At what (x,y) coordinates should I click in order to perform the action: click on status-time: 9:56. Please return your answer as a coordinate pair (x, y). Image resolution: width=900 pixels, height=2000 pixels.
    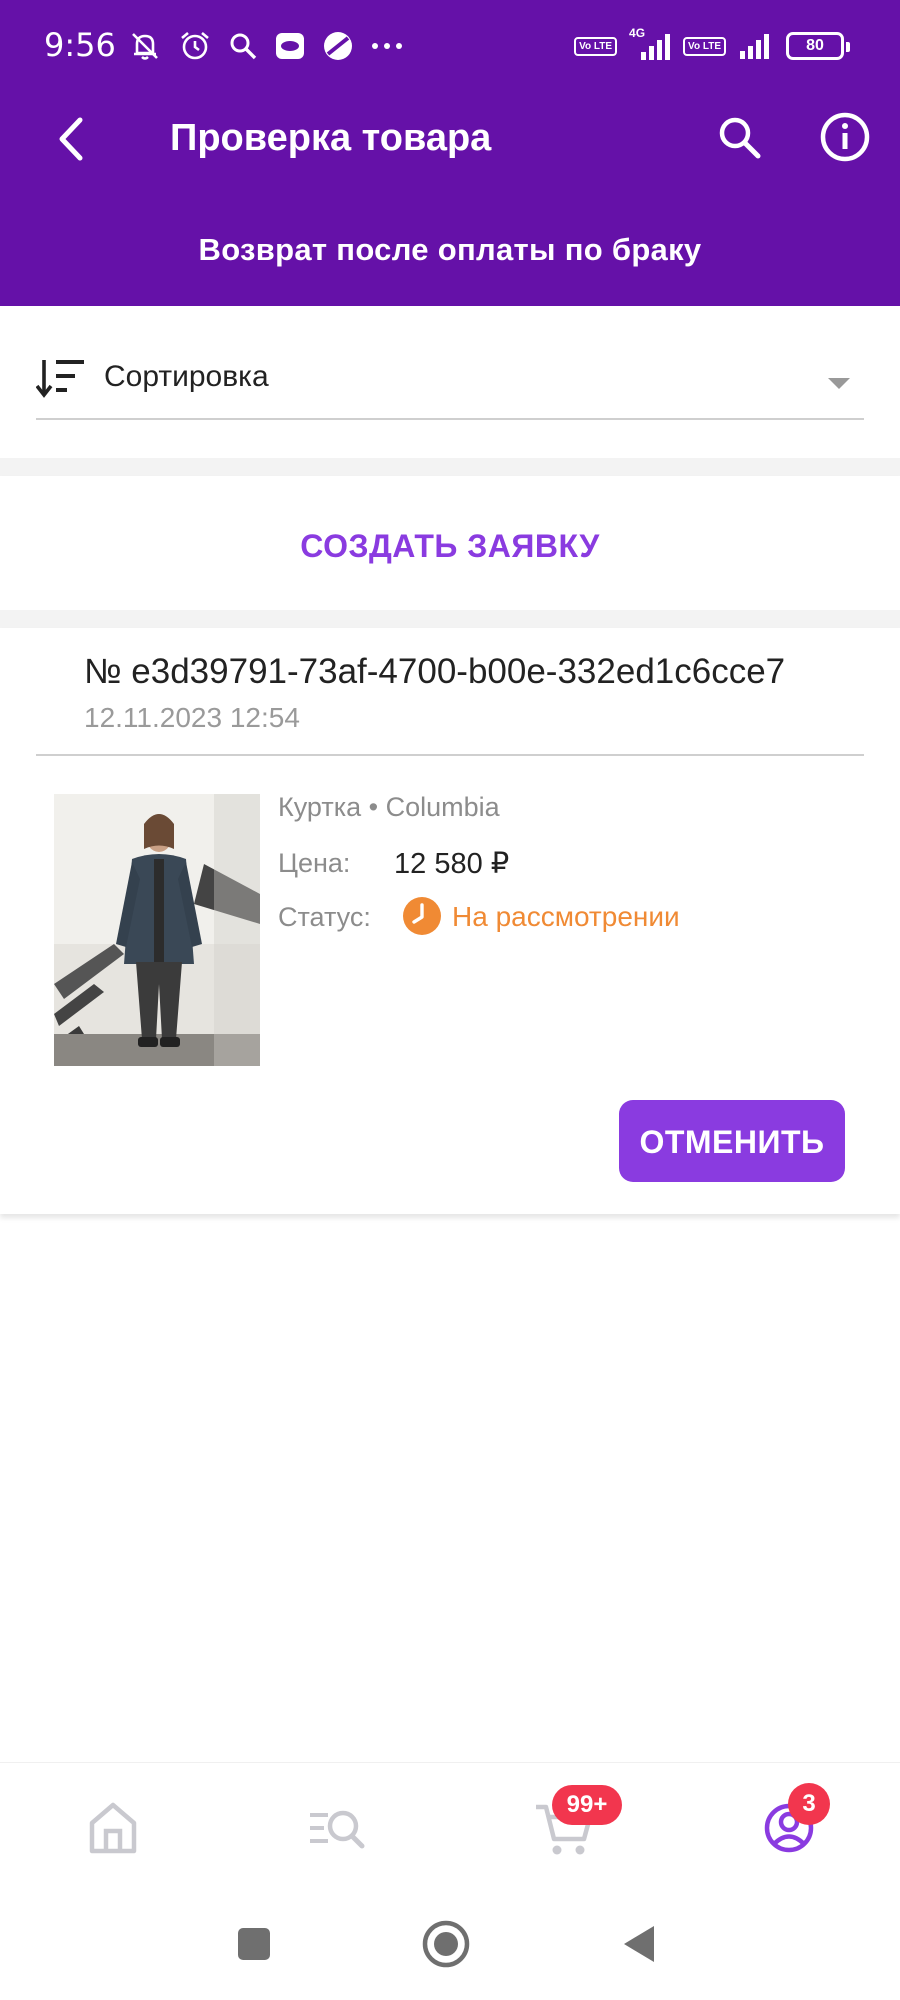
    Looking at the image, I should click on (80, 45).